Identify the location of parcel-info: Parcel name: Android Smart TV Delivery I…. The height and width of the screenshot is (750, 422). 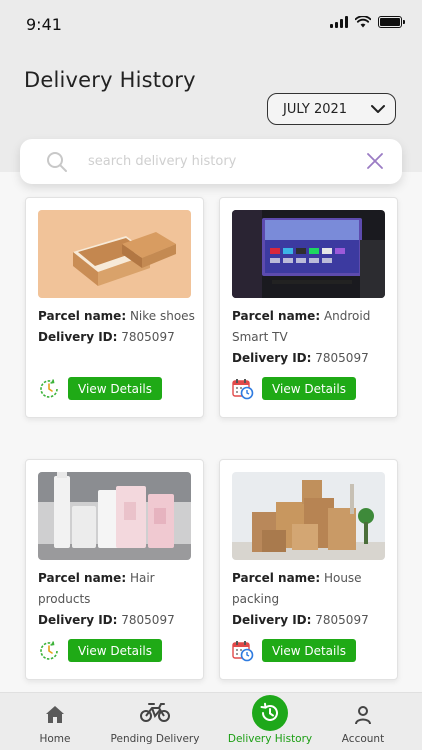
(312, 337).